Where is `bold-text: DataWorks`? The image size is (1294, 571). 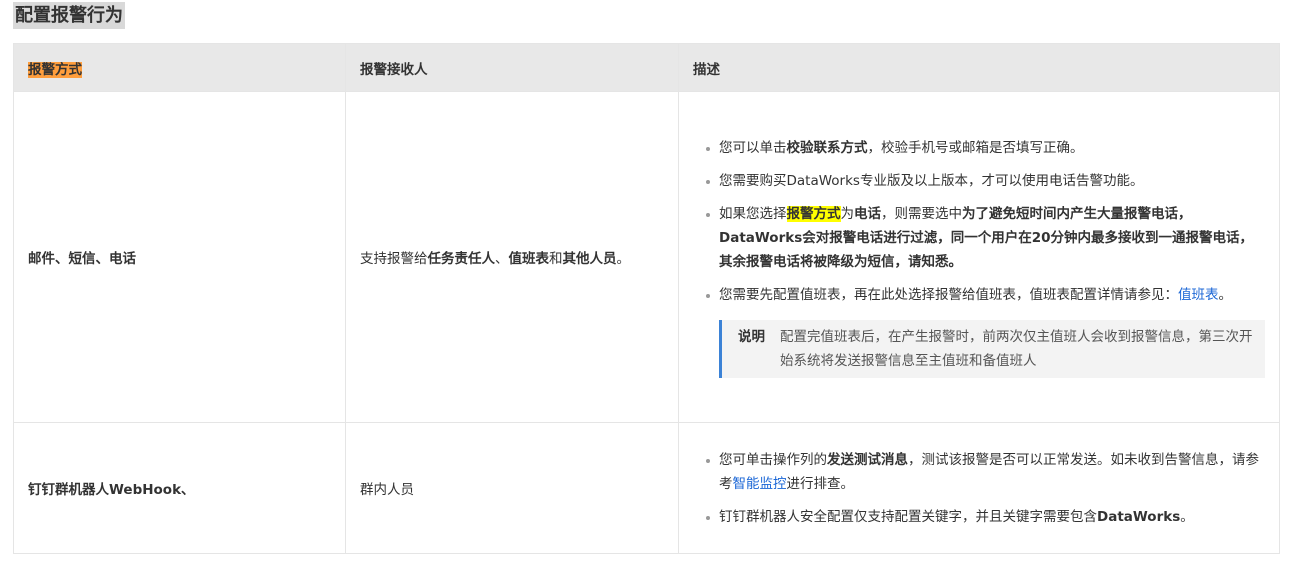
bold-text: DataWorks is located at coordinates (1139, 516).